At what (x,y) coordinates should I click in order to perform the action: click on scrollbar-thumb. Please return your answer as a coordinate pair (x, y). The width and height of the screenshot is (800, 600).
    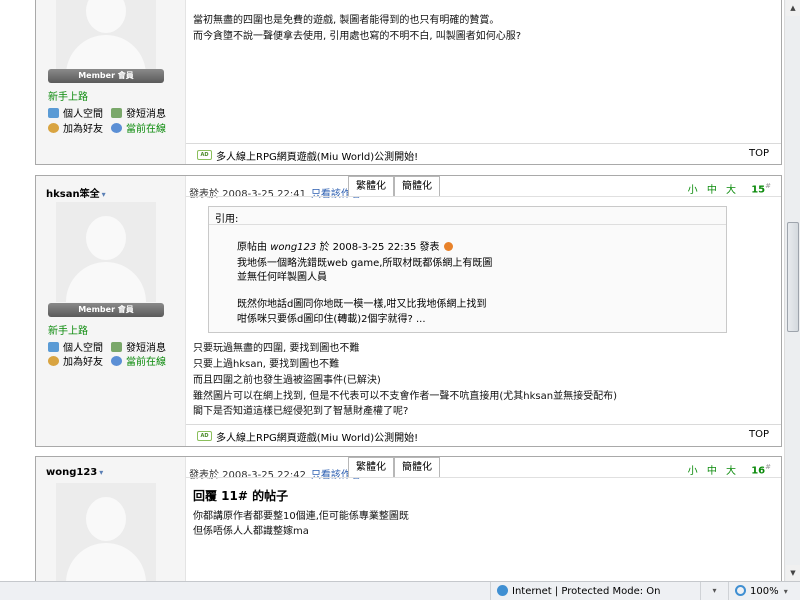
    Looking at the image, I should click on (793, 277).